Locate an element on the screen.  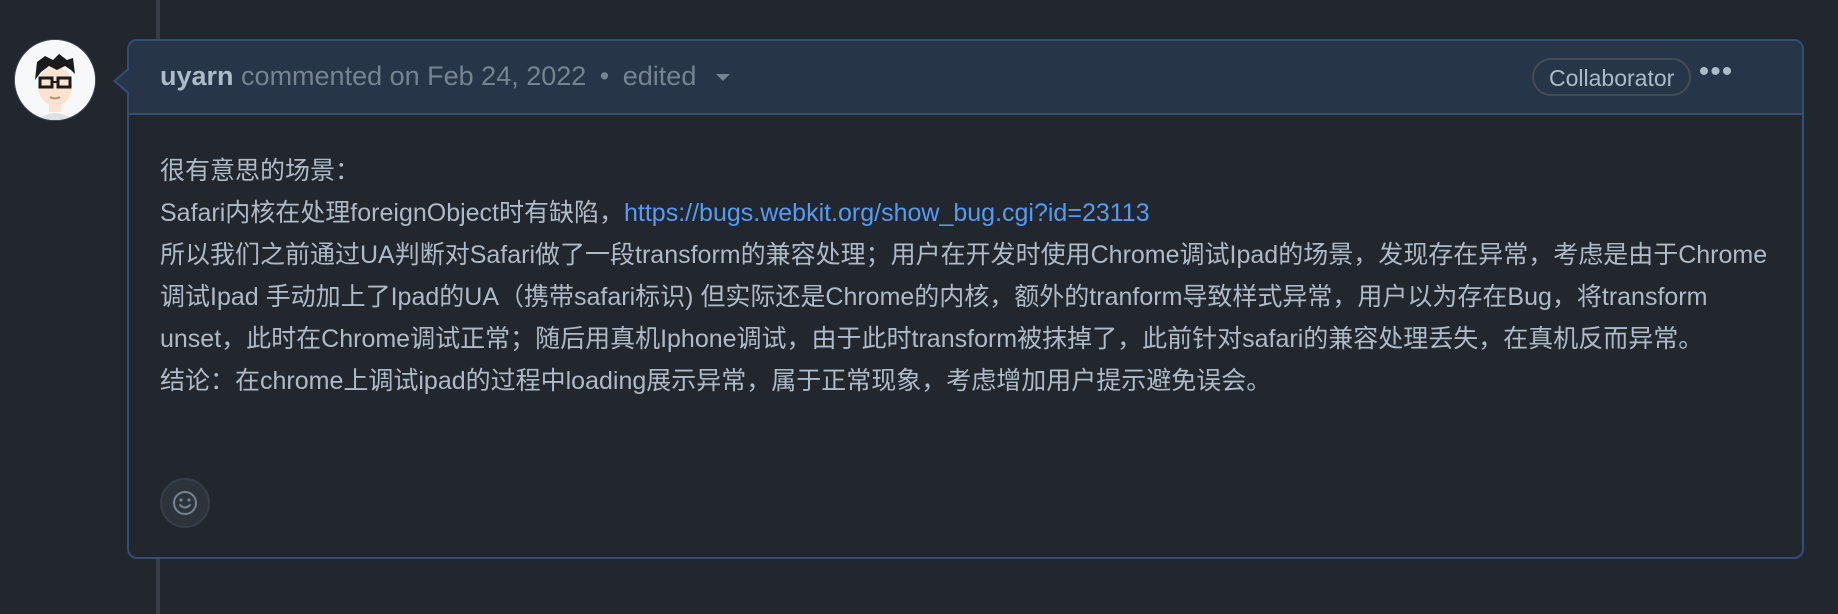
author-link: uyarn is located at coordinates (197, 76).